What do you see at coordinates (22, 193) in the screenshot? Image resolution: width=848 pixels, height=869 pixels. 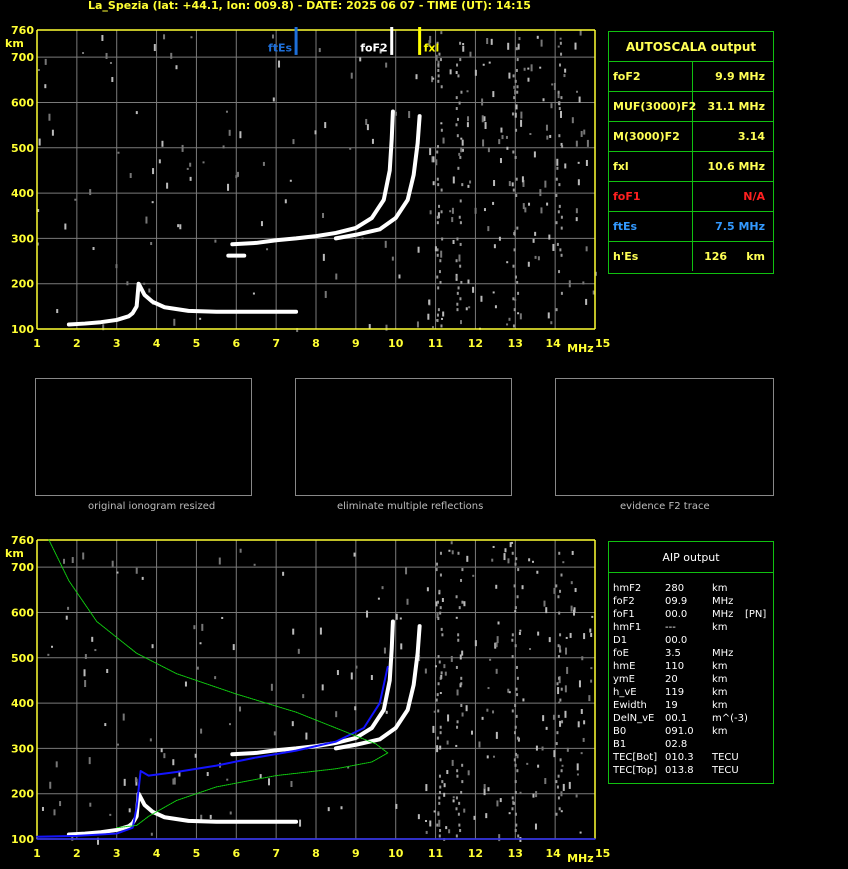 I see `y-tick-label: 400` at bounding box center [22, 193].